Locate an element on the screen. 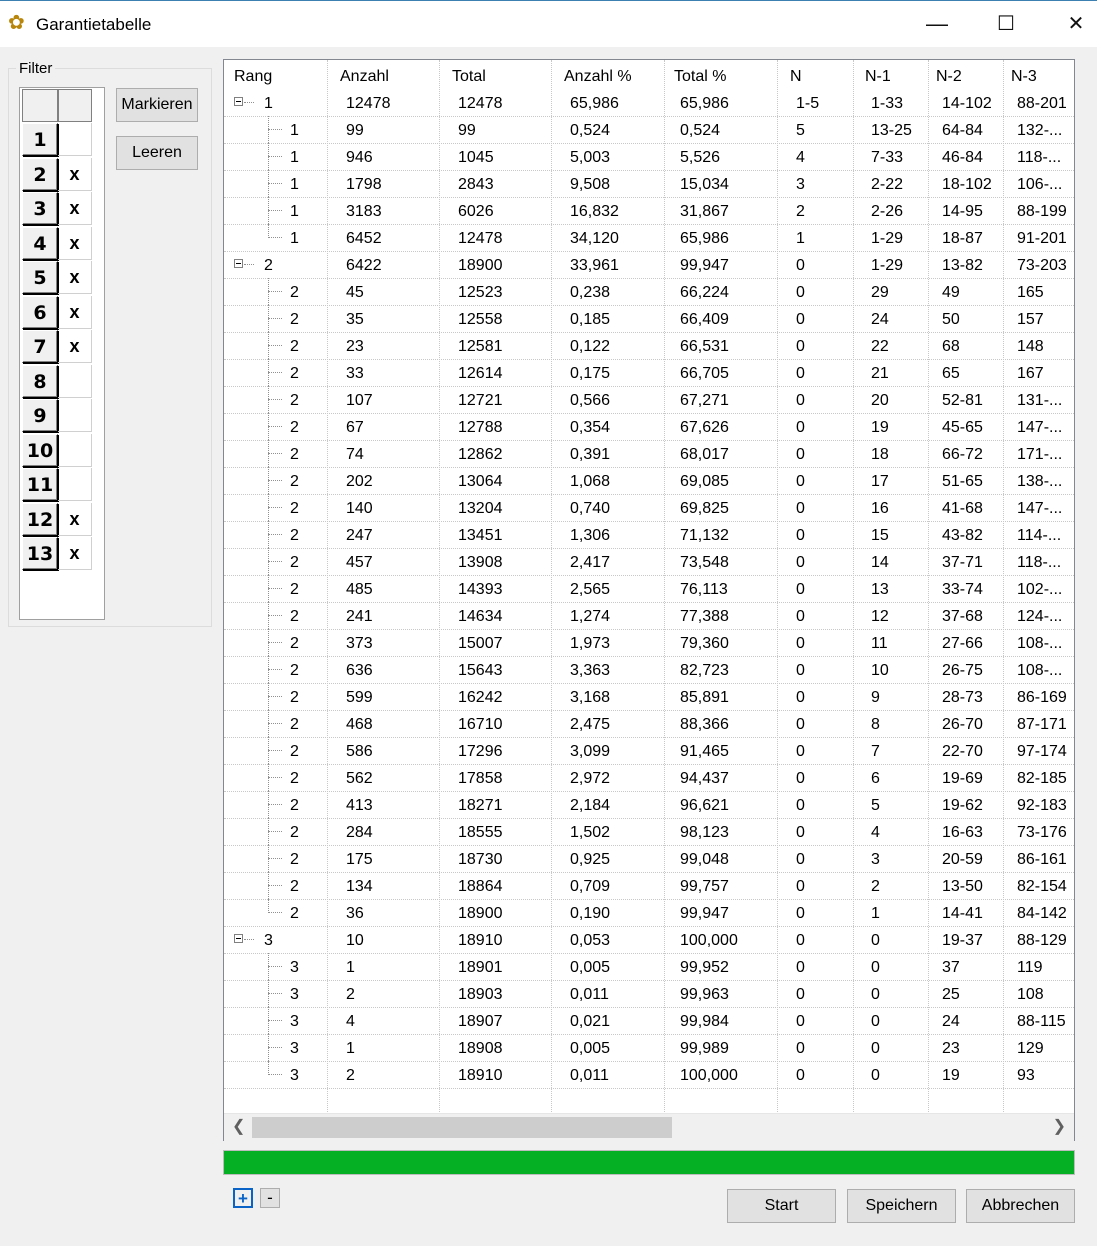 Image resolution: width=1097 pixels, height=1246 pixels. column-header-anzahl: Anzahl is located at coordinates (364, 77).